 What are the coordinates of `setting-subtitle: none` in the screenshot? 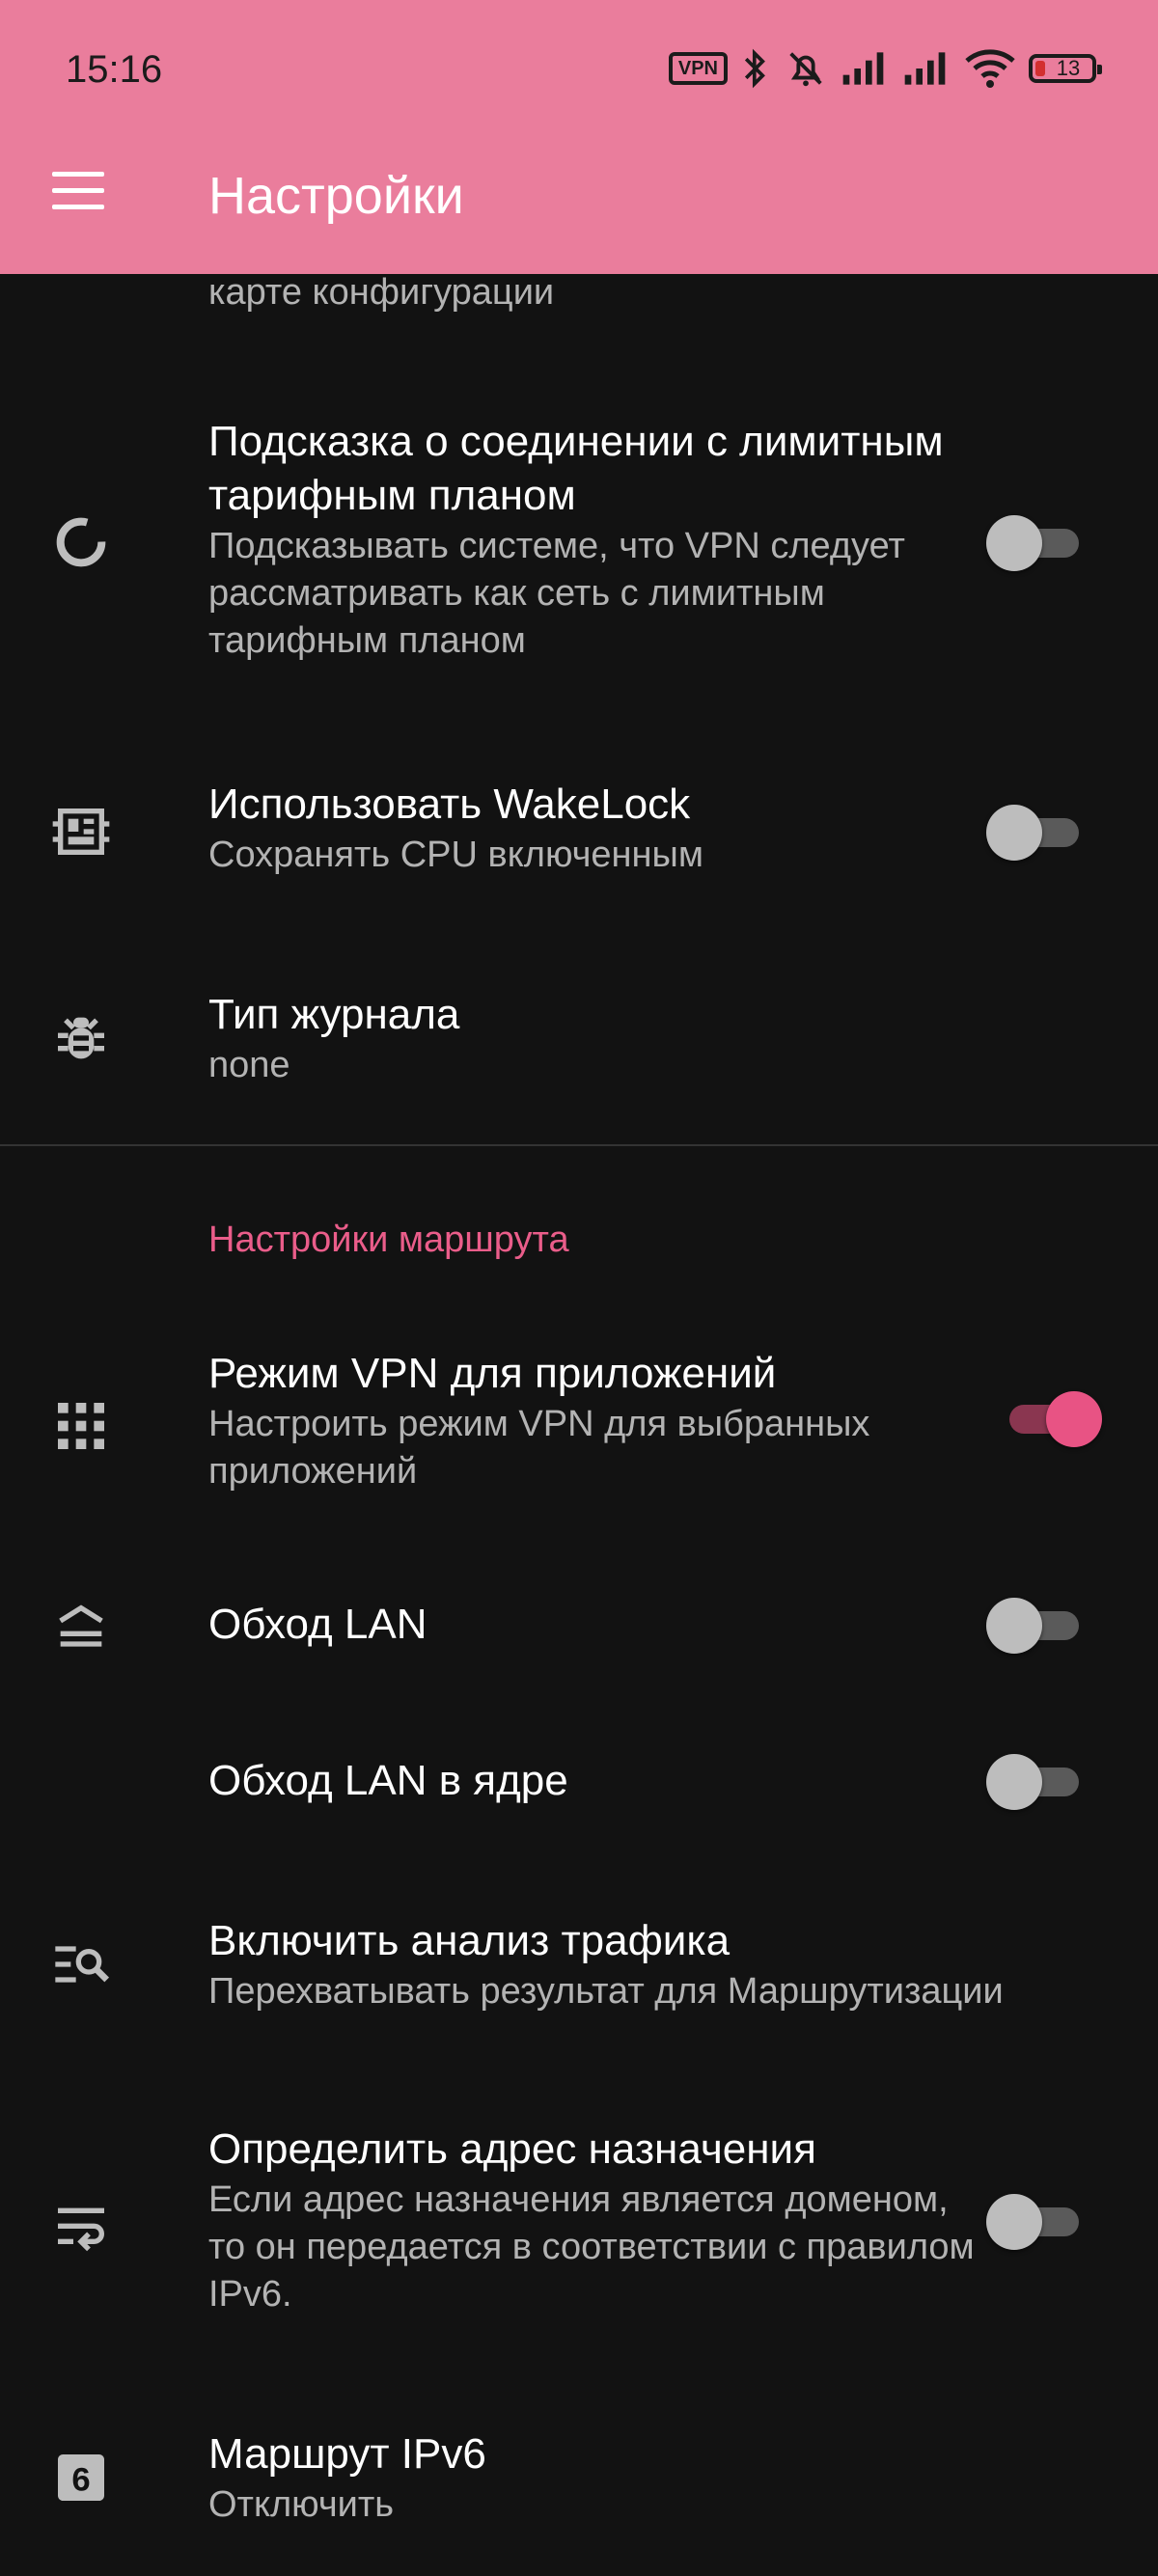 It's located at (249, 1065).